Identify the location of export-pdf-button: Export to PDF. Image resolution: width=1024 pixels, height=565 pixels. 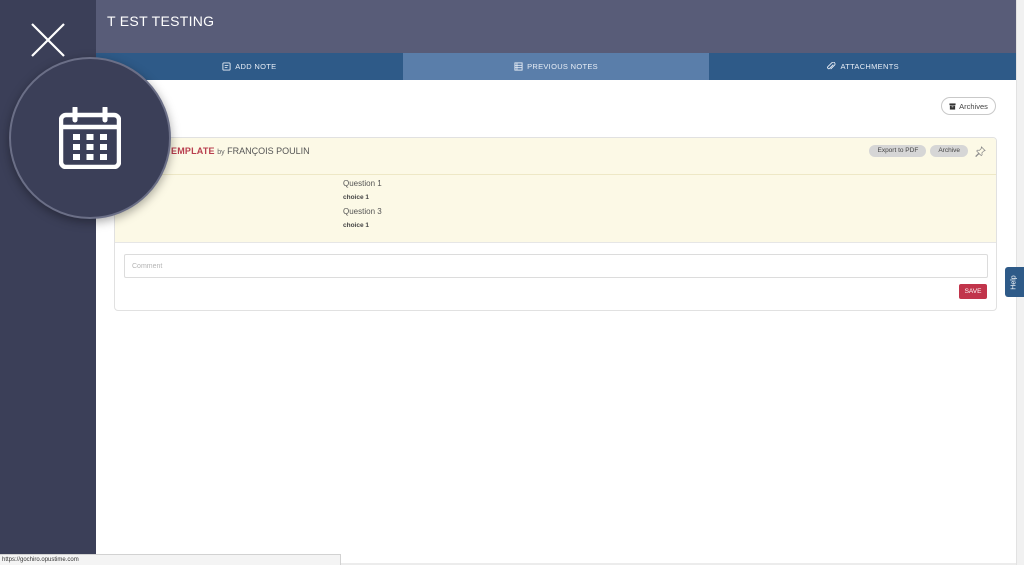
(898, 151).